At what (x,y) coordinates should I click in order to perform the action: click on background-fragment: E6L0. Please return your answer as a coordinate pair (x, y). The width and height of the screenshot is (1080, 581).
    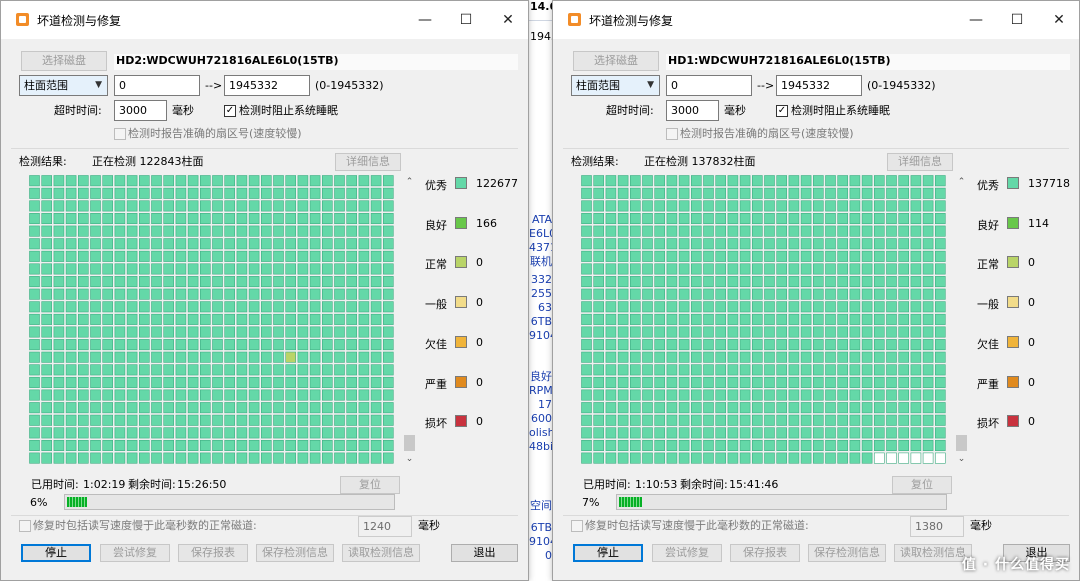
    Looking at the image, I should click on (540, 233).